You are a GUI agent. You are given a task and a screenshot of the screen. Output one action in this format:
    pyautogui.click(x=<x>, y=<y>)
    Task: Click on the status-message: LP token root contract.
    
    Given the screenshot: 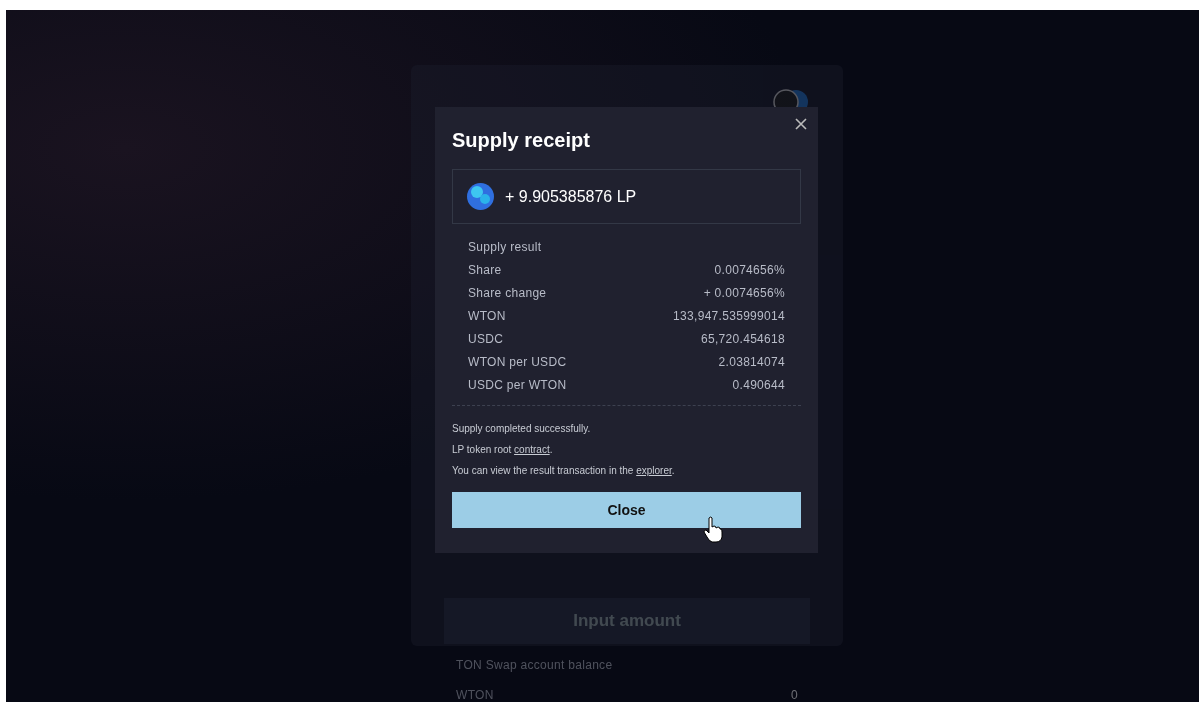 What is the action you would take?
    pyautogui.click(x=503, y=449)
    